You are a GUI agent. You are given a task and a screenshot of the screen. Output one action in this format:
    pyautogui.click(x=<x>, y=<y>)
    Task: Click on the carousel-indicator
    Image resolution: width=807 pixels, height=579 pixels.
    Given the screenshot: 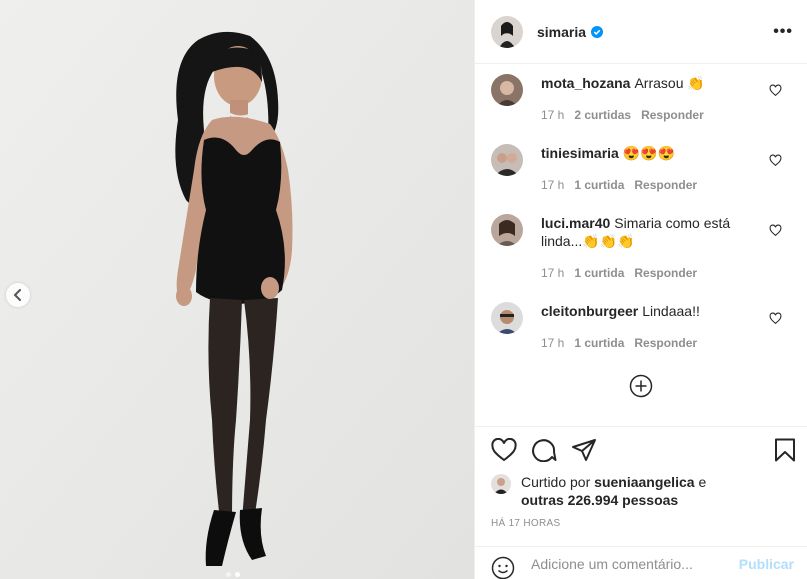 What is the action you would take?
    pyautogui.click(x=233, y=574)
    